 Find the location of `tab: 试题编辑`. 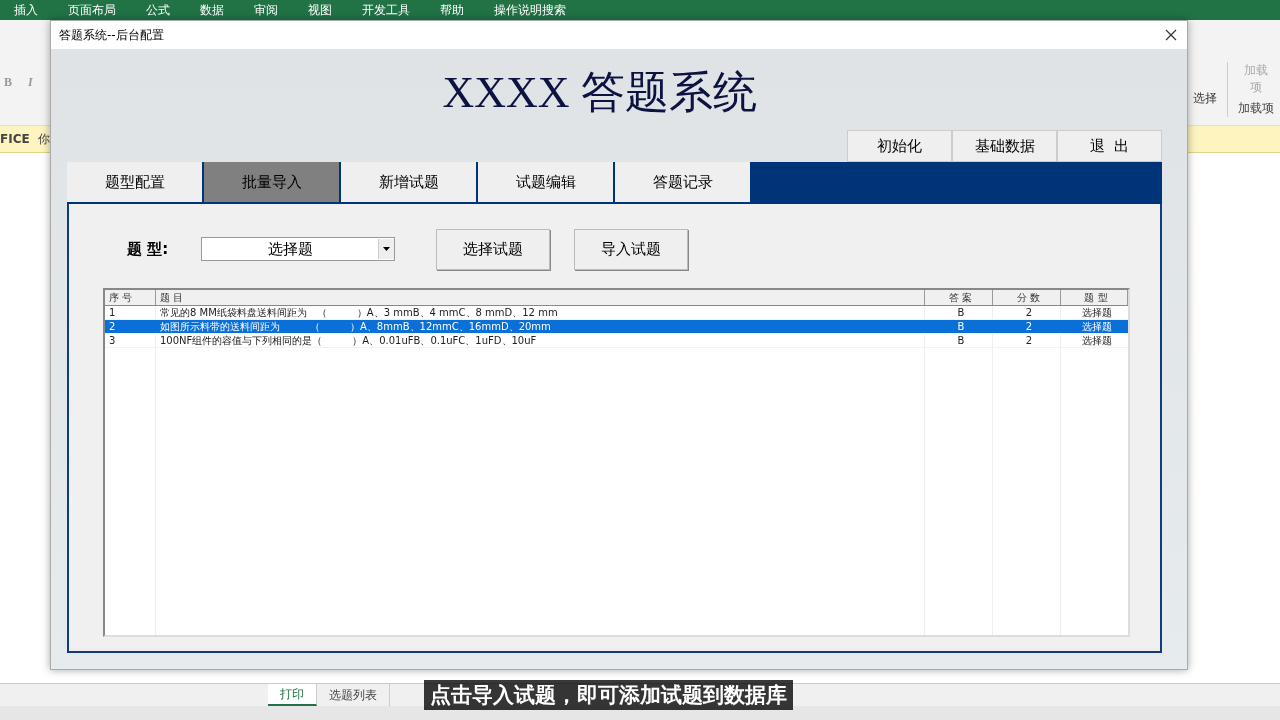

tab: 试题编辑 is located at coordinates (546, 182).